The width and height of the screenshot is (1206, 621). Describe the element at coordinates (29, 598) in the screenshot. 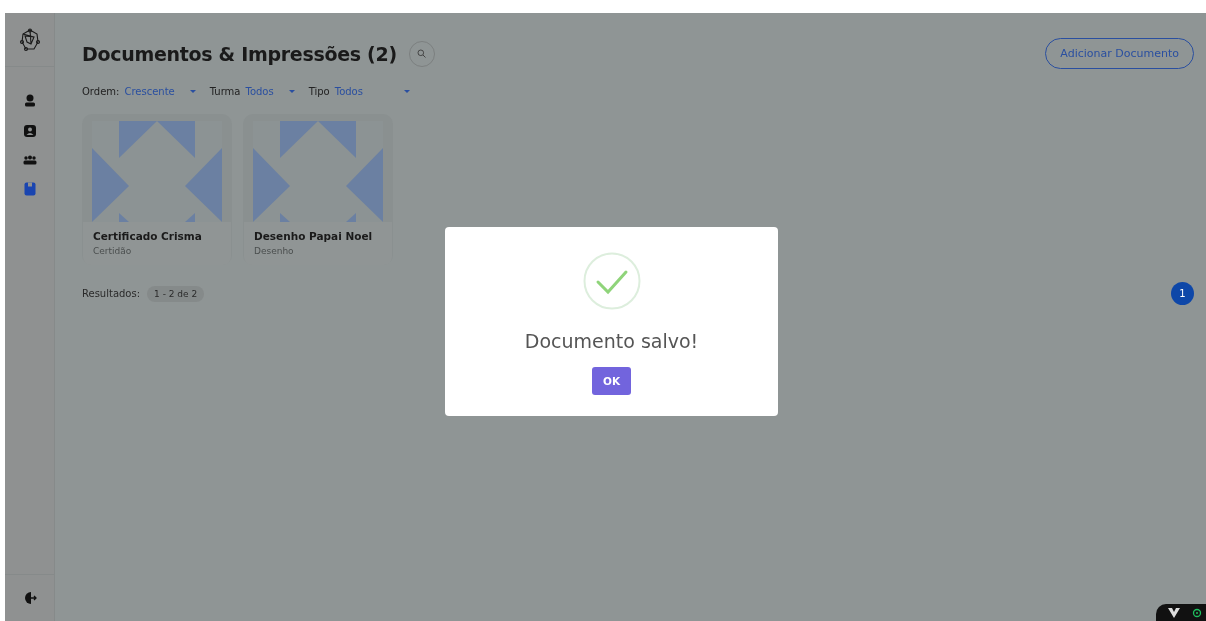

I see `logout-icon` at that location.